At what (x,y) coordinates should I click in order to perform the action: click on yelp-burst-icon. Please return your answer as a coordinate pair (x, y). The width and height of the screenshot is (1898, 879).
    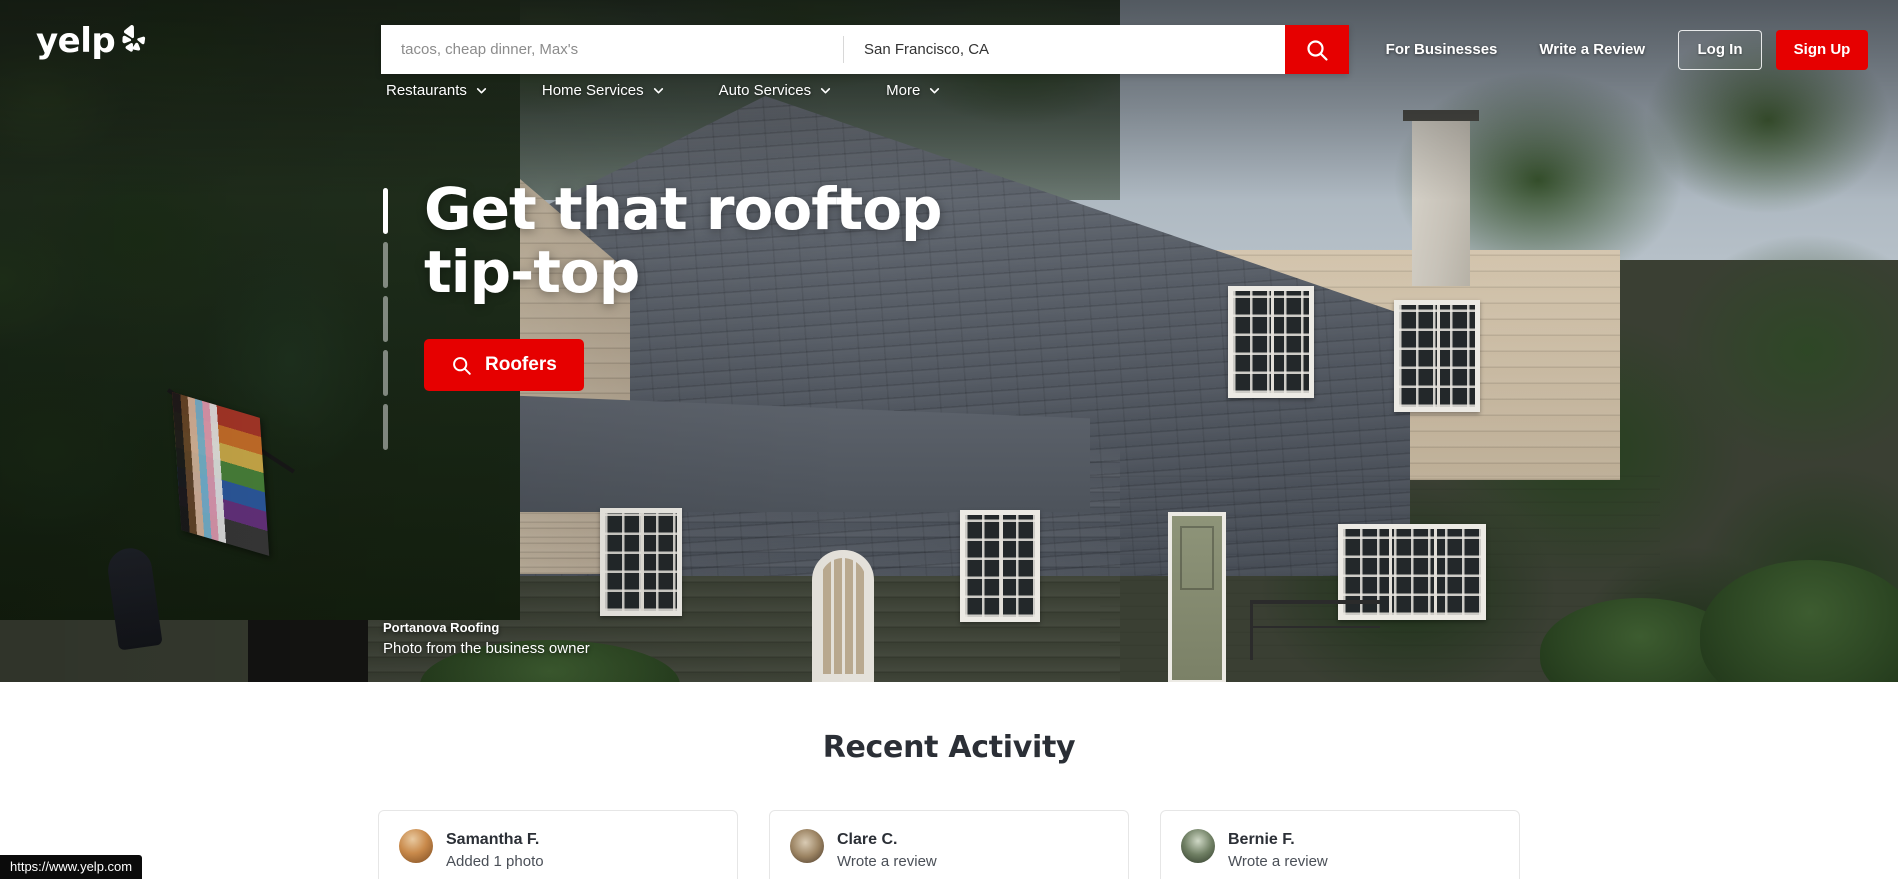
    Looking at the image, I should click on (133, 39).